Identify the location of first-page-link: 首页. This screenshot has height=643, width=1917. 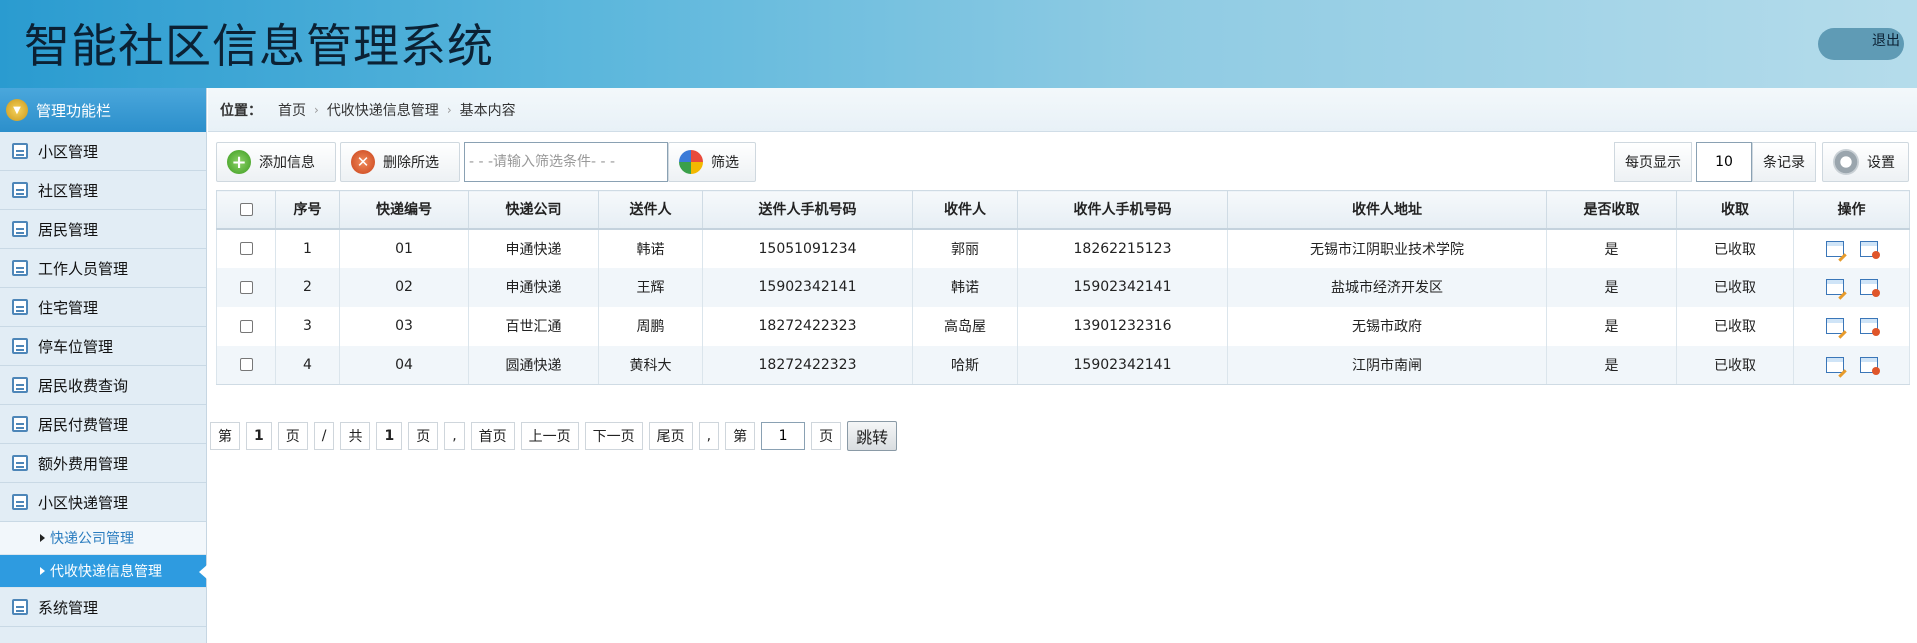
(492, 436).